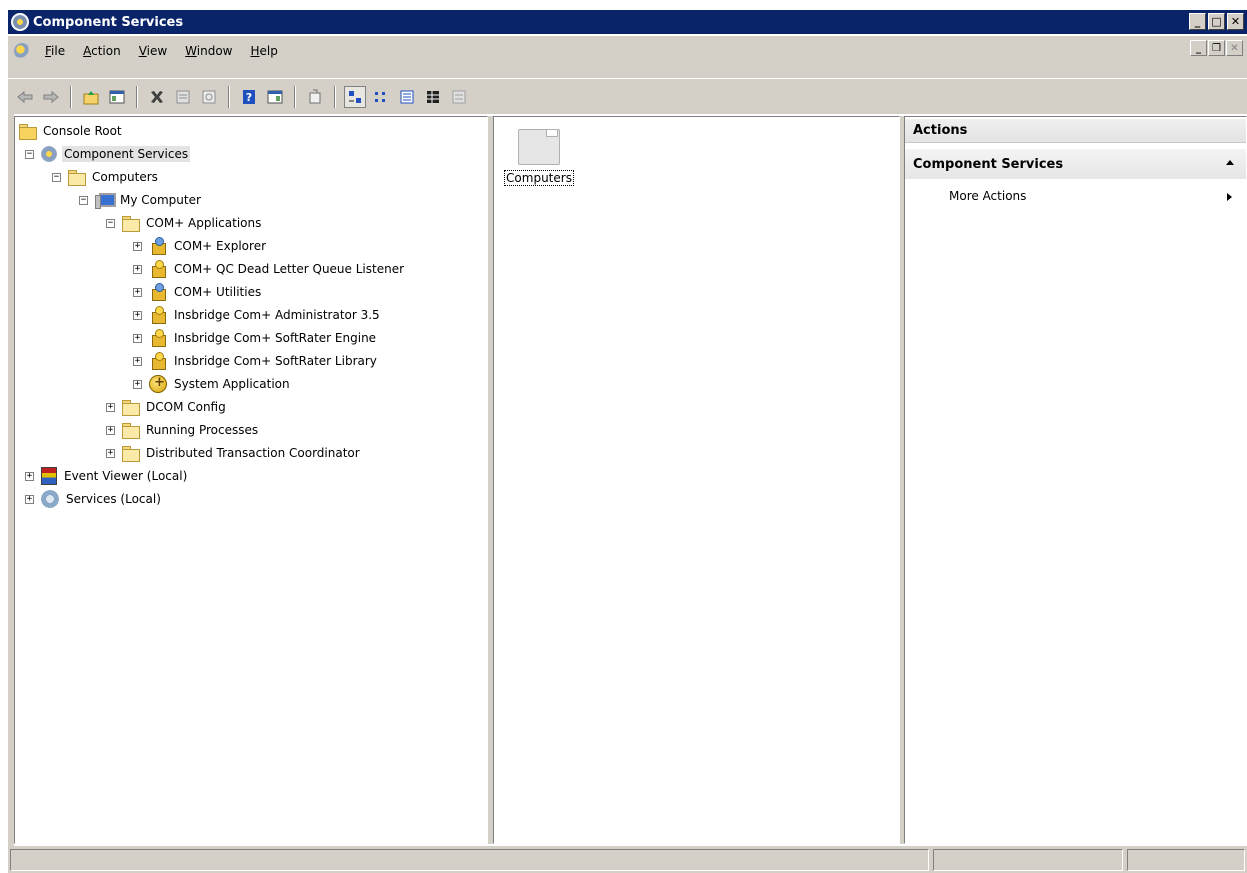 Image resolution: width=1247 pixels, height=873 pixels. I want to click on action-pane-icon, so click(275, 96).